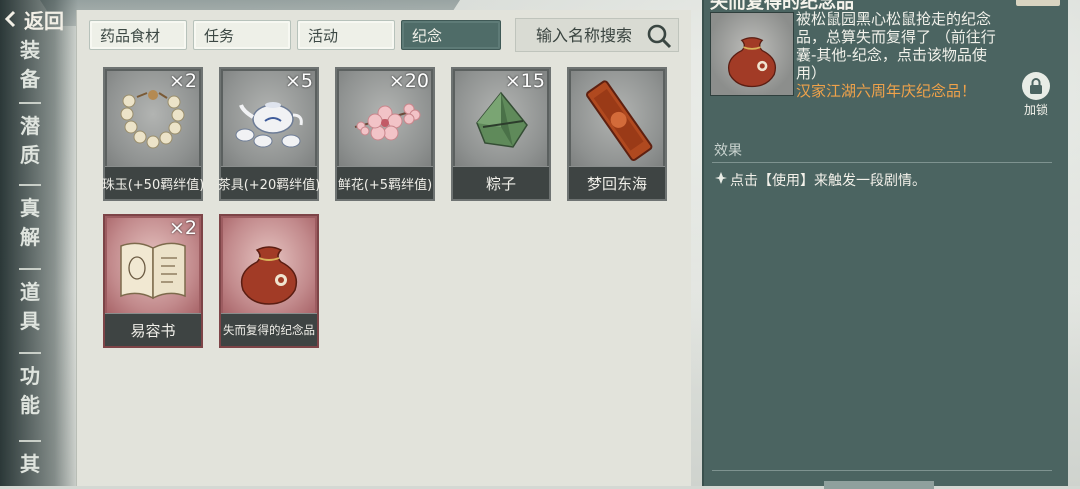 This screenshot has width=1080, height=489. I want to click on tab-label: 纪念, so click(427, 35).